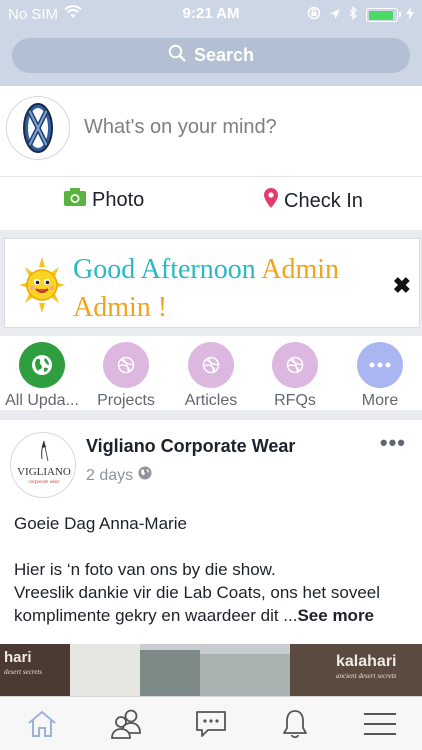 The image size is (422, 750). What do you see at coordinates (44, 462) in the screenshot?
I see `vigliano-logo-icon: VIGLIANO corporate wear` at bounding box center [44, 462].